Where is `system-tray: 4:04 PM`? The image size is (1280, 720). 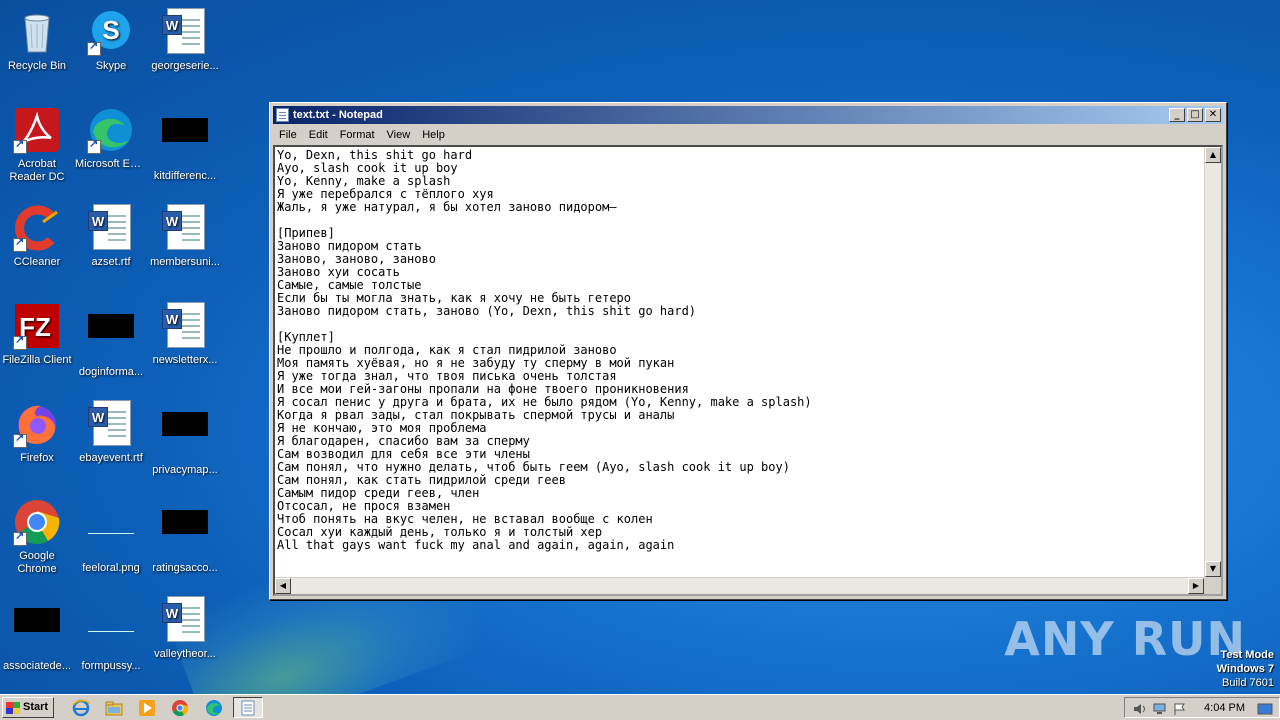
system-tray: 4:04 PM is located at coordinates (1202, 707).